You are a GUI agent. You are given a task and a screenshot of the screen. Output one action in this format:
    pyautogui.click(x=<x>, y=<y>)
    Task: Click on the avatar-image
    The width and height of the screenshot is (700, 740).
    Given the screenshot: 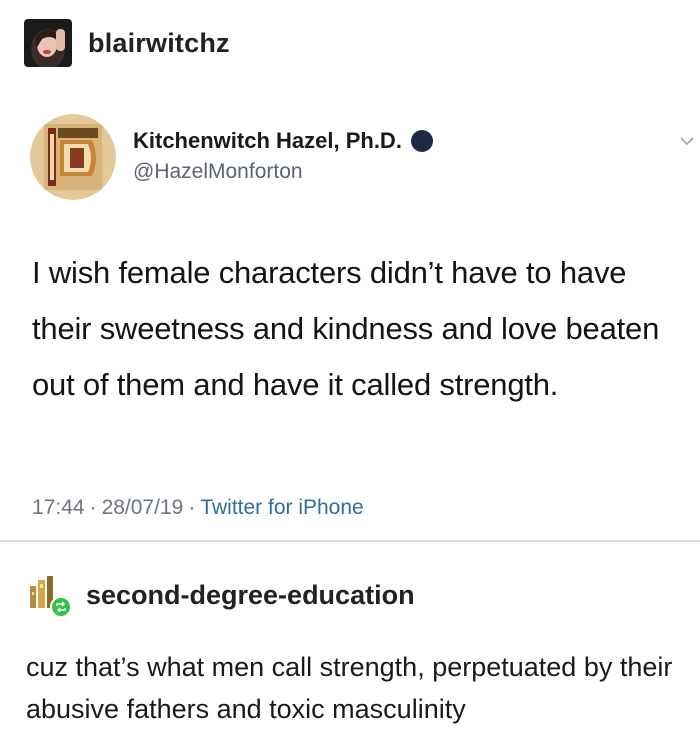 What is the action you would take?
    pyautogui.click(x=48, y=43)
    